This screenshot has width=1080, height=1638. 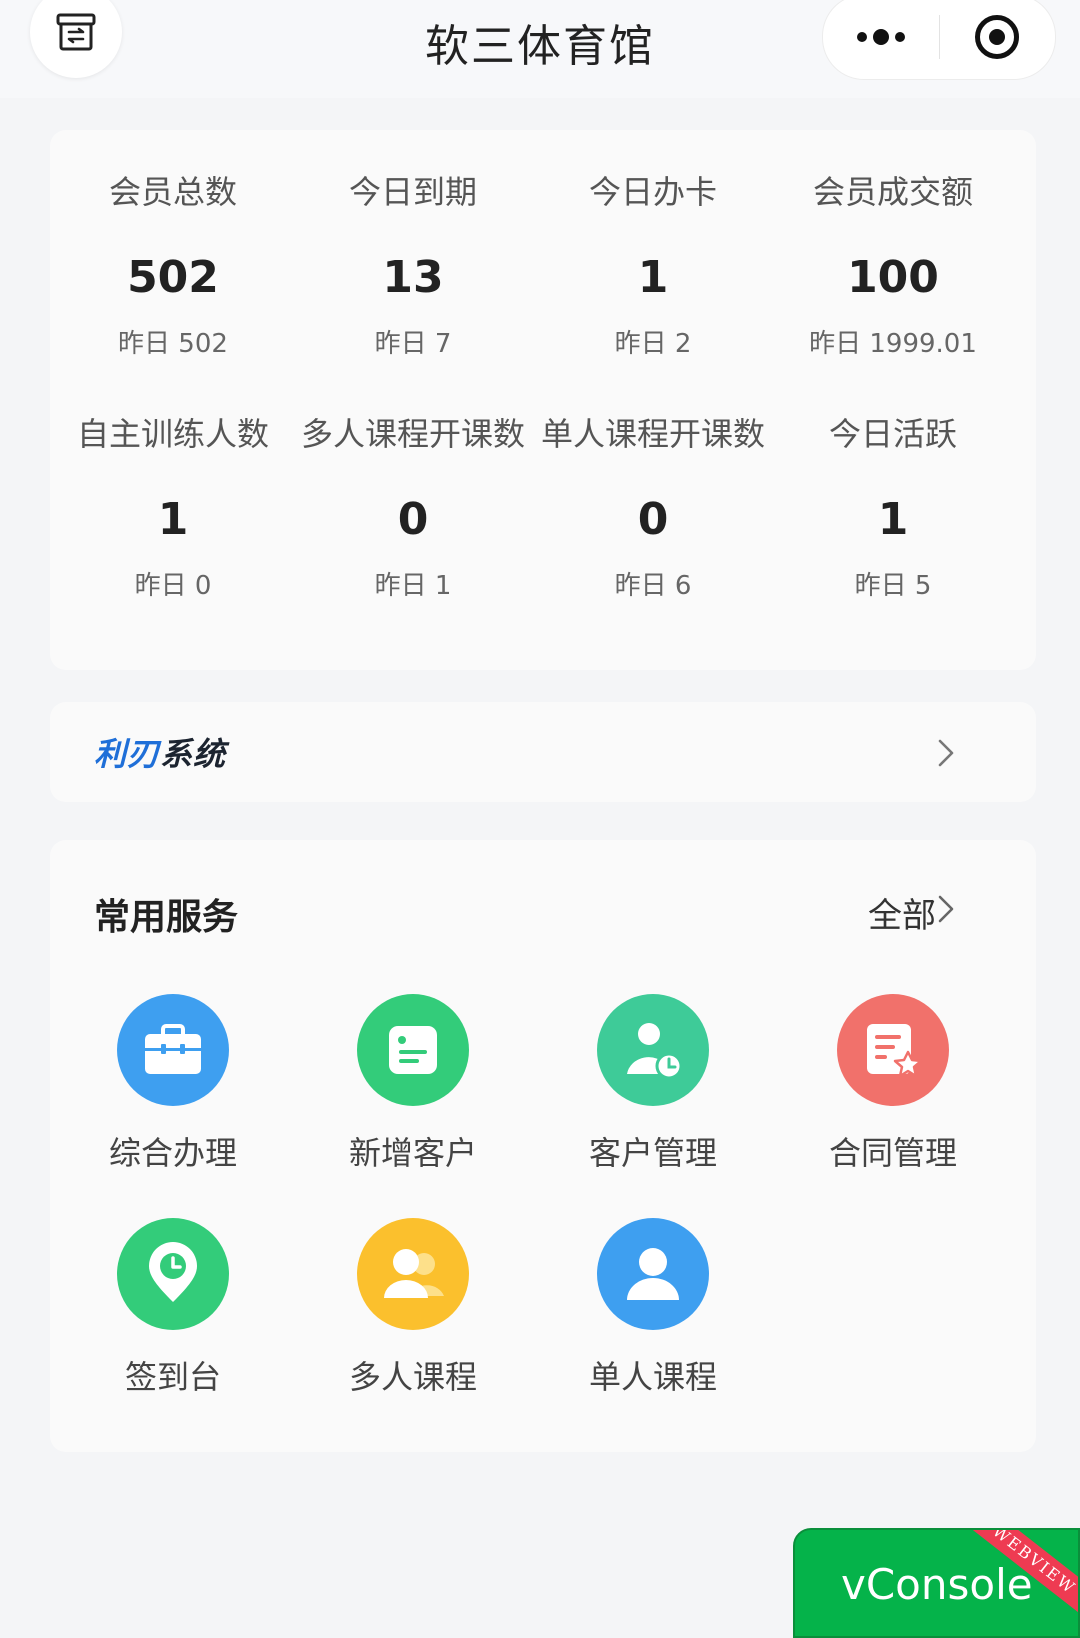 I want to click on stat-member-total: 会员总数 502 昨日 502, so click(x=173, y=266).